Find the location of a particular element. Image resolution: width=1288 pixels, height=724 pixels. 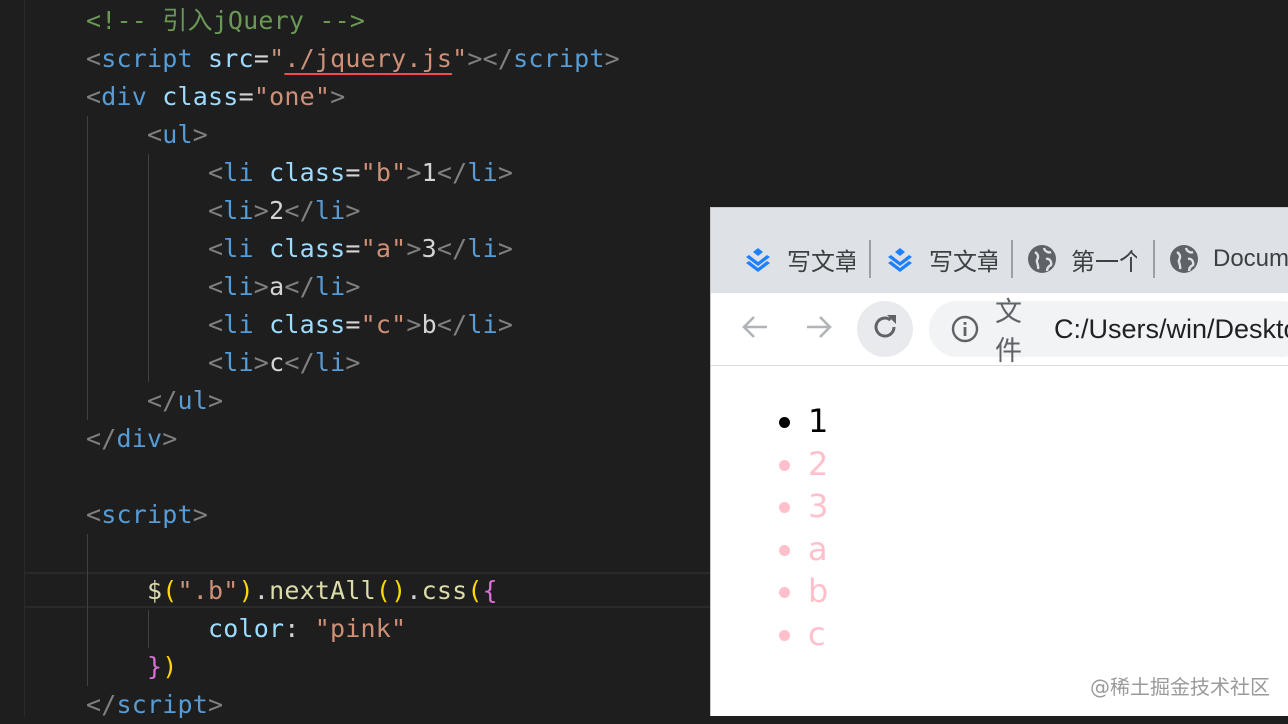

url-text: C:/Users/win/Desktop is located at coordinates (1171, 328).